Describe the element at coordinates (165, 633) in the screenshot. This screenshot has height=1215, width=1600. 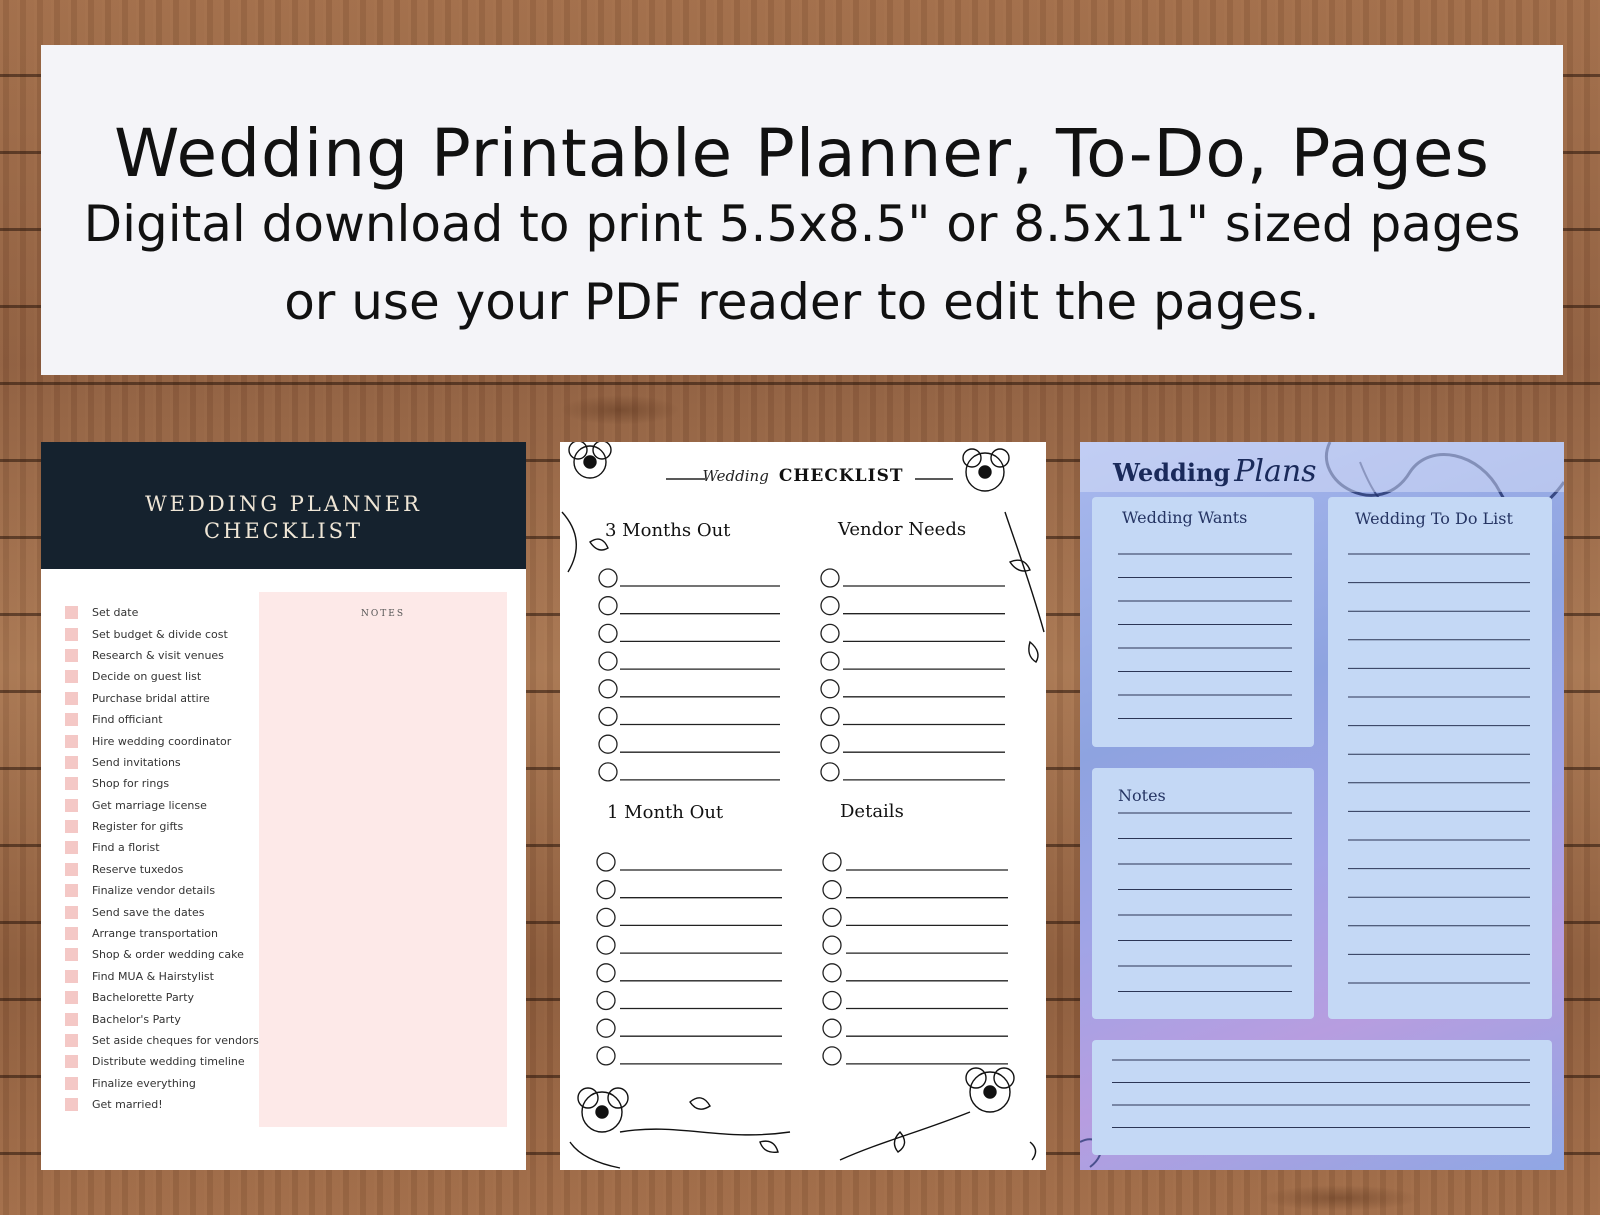
I see `checklist-item: Set budget & divide cost` at that location.